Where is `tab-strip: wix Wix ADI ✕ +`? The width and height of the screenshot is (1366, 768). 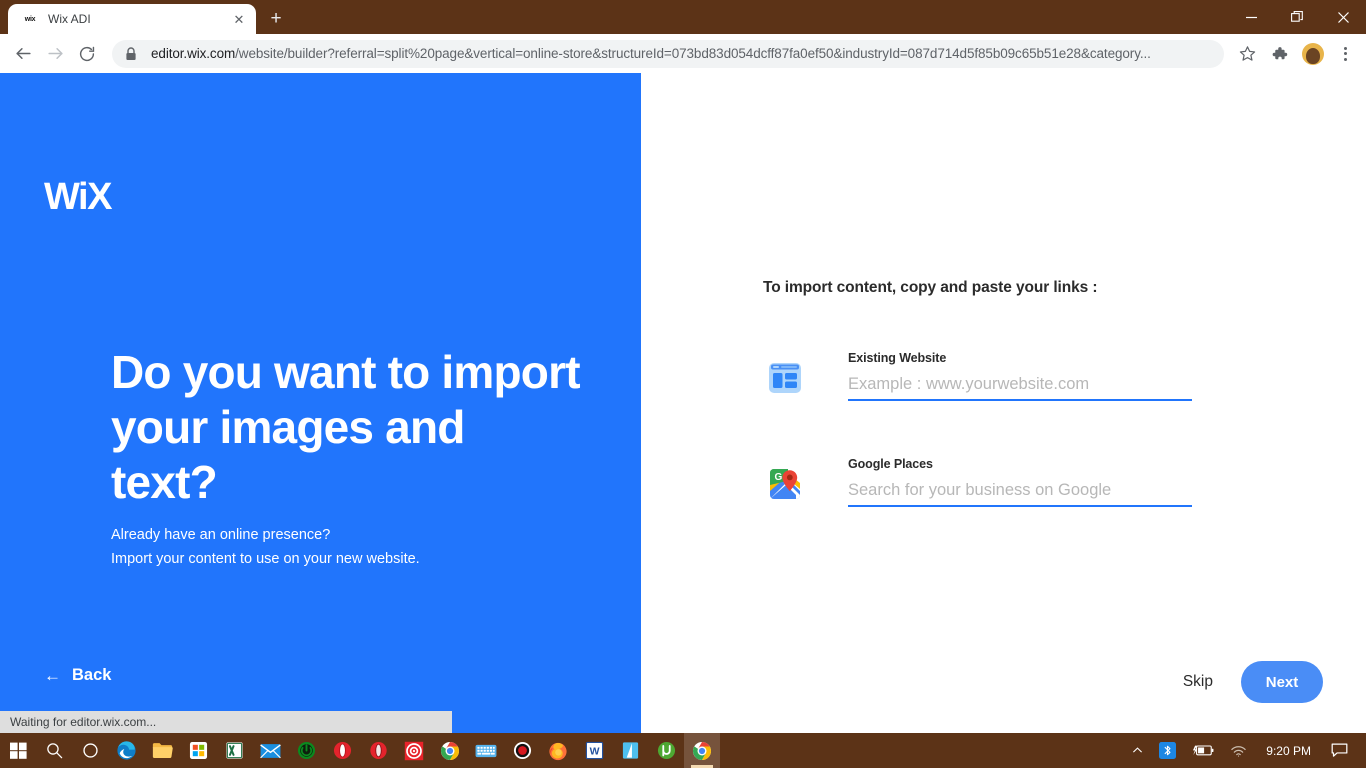
tab-strip: wix Wix ADI ✕ + is located at coordinates (145, 17).